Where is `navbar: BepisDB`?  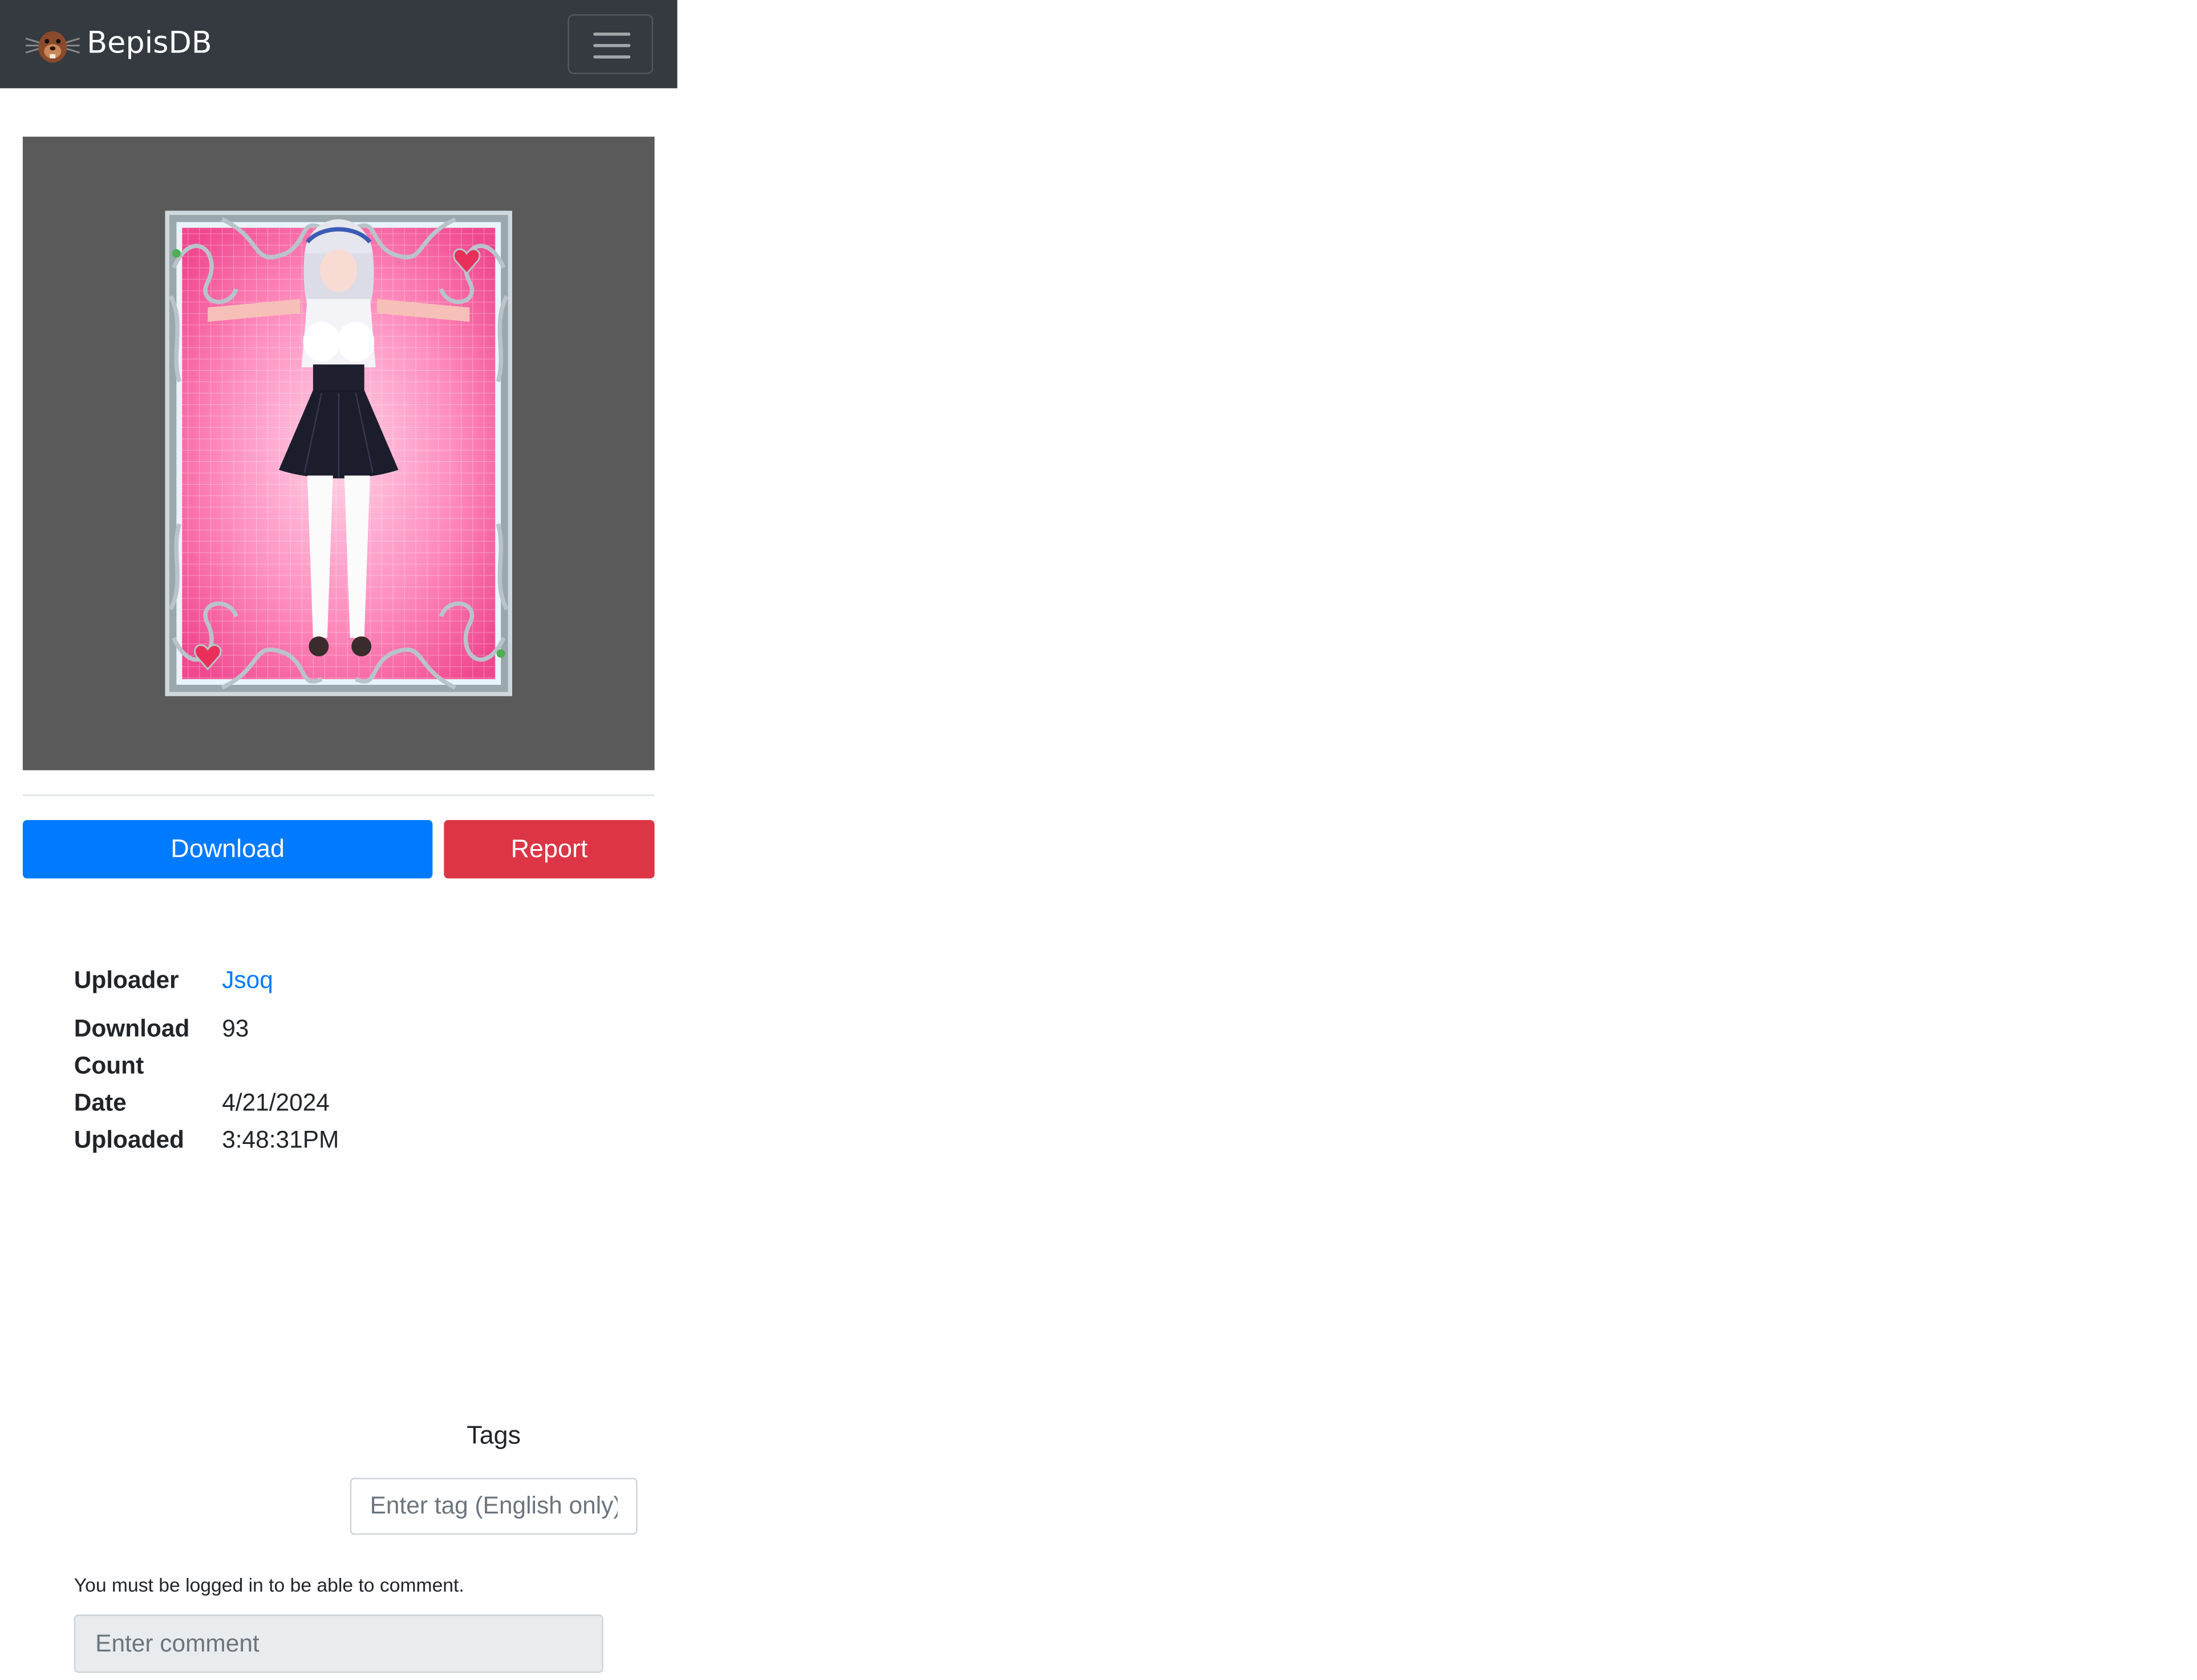
navbar: BepisDB is located at coordinates (339, 44).